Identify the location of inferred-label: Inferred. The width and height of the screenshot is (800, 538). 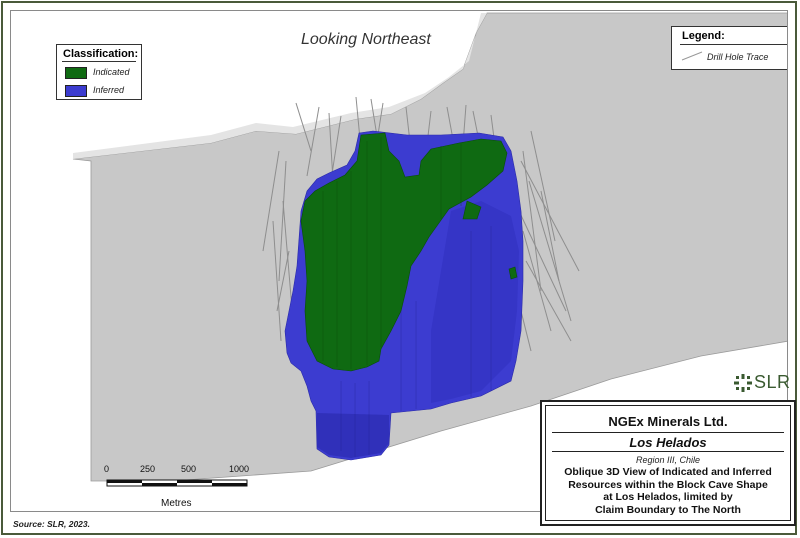
(109, 90).